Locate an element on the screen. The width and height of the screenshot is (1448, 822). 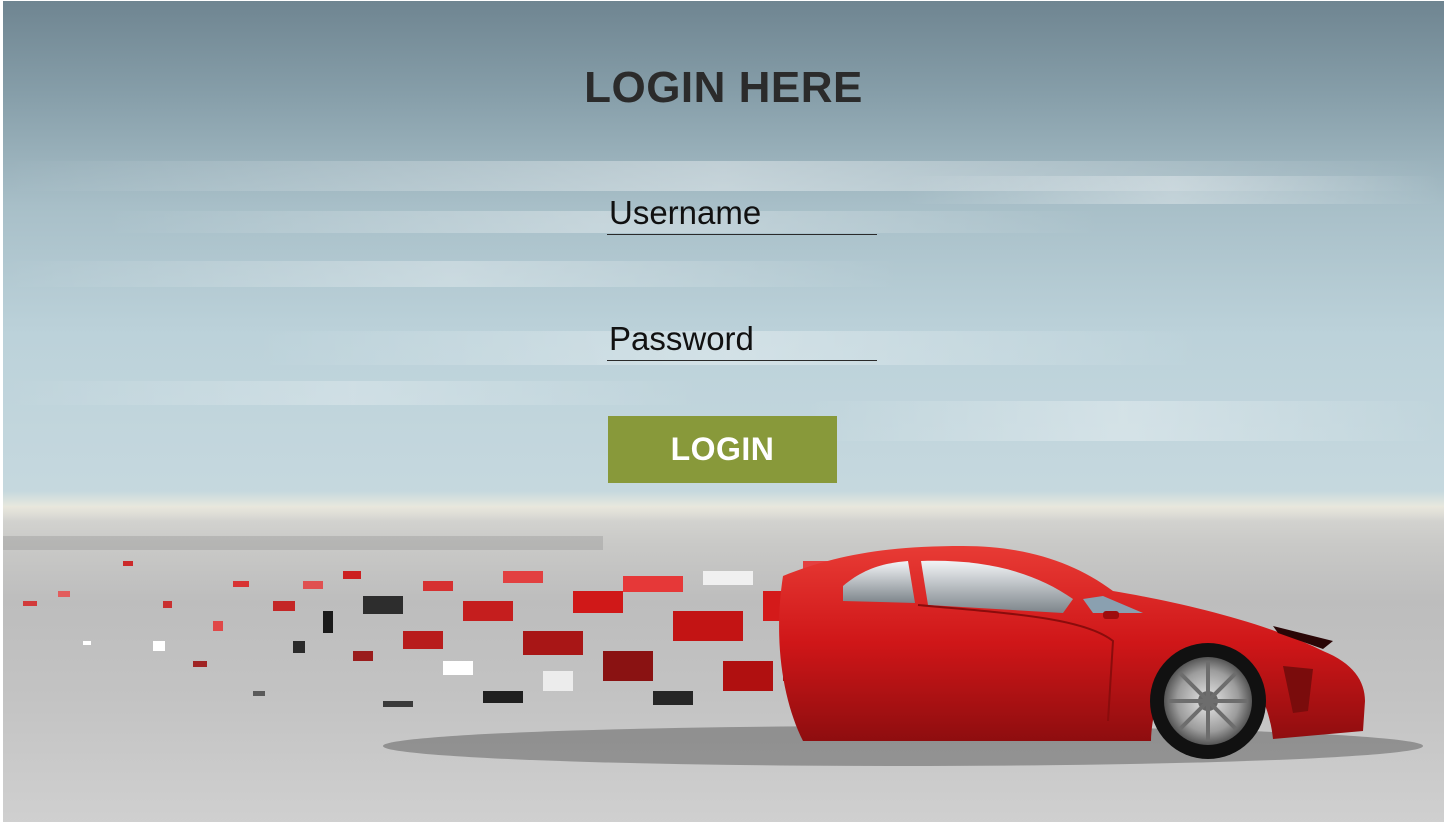
particle-trail is located at coordinates (433, 634).